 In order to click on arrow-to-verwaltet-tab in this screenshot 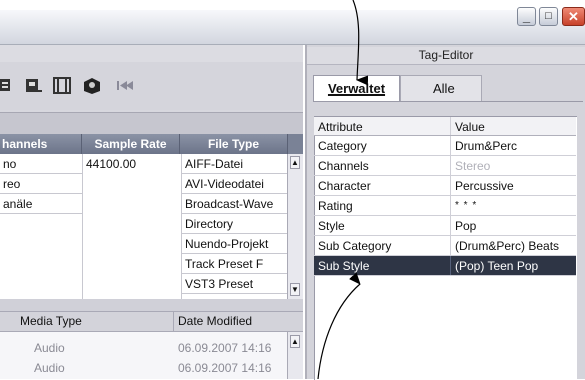, I will do `click(360, 43)`.